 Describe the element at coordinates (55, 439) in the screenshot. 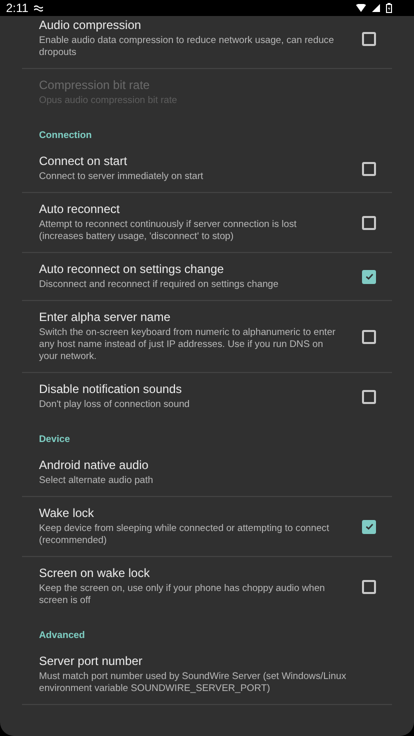

I see `section-header: Device` at that location.